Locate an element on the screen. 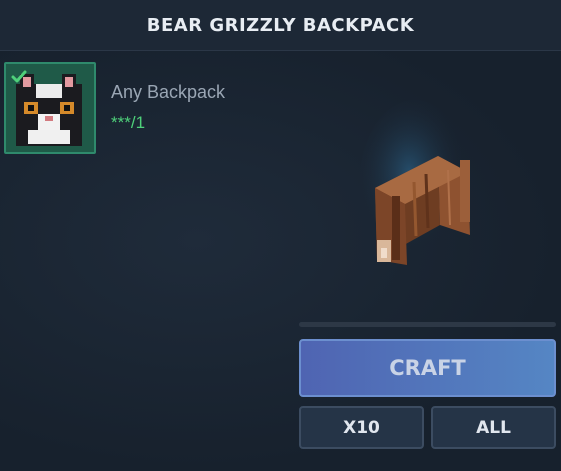 Image resolution: width=561 pixels, height=471 pixels. title-bar: BEAR GRIZZLY BACKPACK is located at coordinates (280, 25).